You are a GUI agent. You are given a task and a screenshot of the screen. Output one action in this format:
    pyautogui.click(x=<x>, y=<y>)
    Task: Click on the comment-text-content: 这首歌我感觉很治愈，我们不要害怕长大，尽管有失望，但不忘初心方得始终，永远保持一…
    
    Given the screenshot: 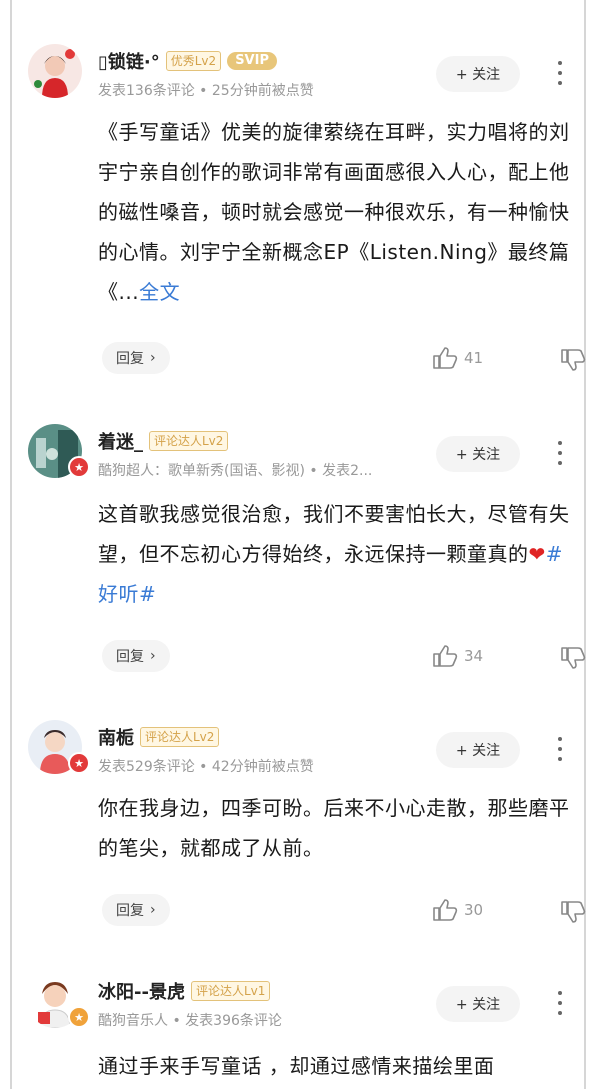 What is the action you would take?
    pyautogui.click(x=334, y=534)
    